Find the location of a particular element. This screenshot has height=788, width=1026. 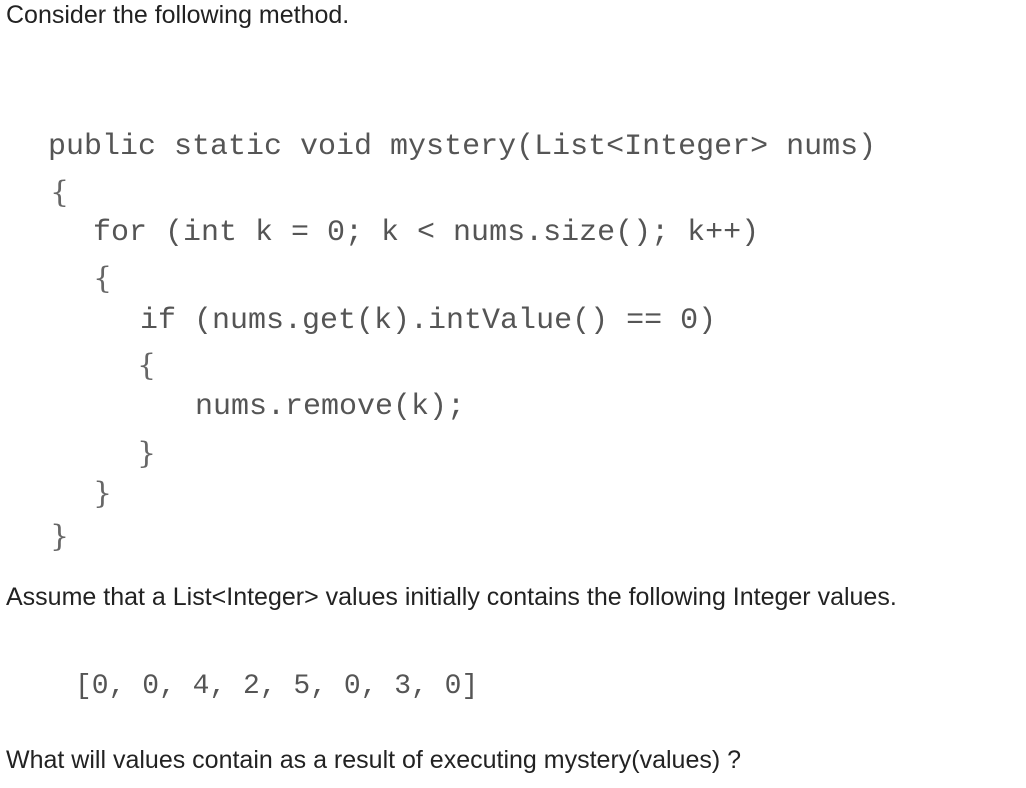

remove-line: nums.remove(k); is located at coordinates (330, 407).